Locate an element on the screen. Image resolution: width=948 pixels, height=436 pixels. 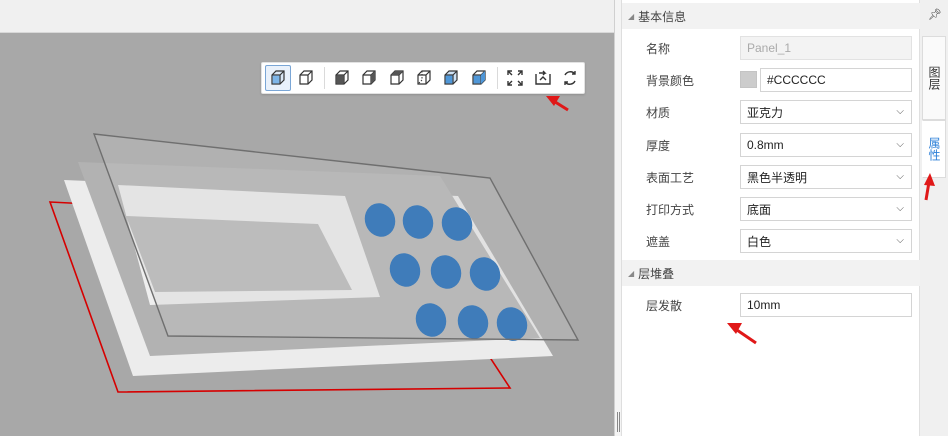
prop-row-material: 材质 亚克力 ⌵ is located at coordinates (771, 112).